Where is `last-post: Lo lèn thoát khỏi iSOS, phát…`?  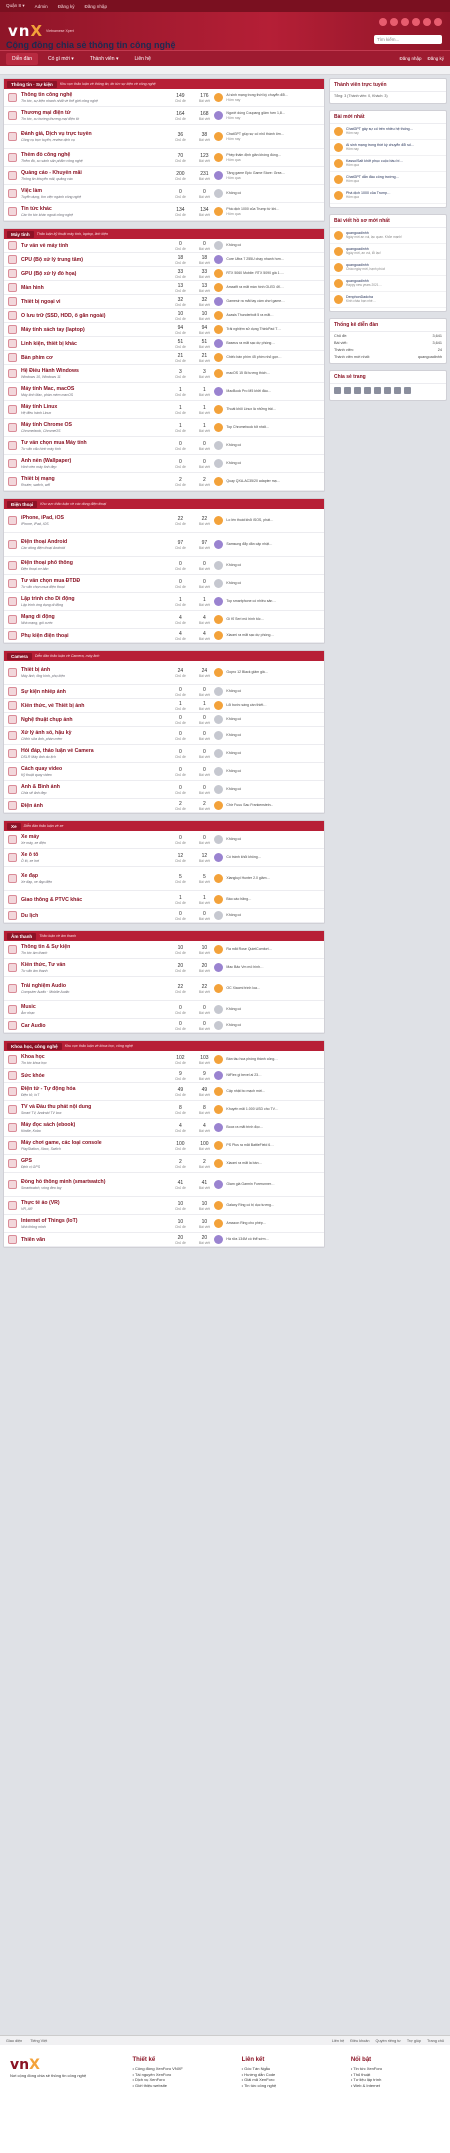 last-post: Lo lèn thoát khỏi iSOS, phát… is located at coordinates (269, 520).